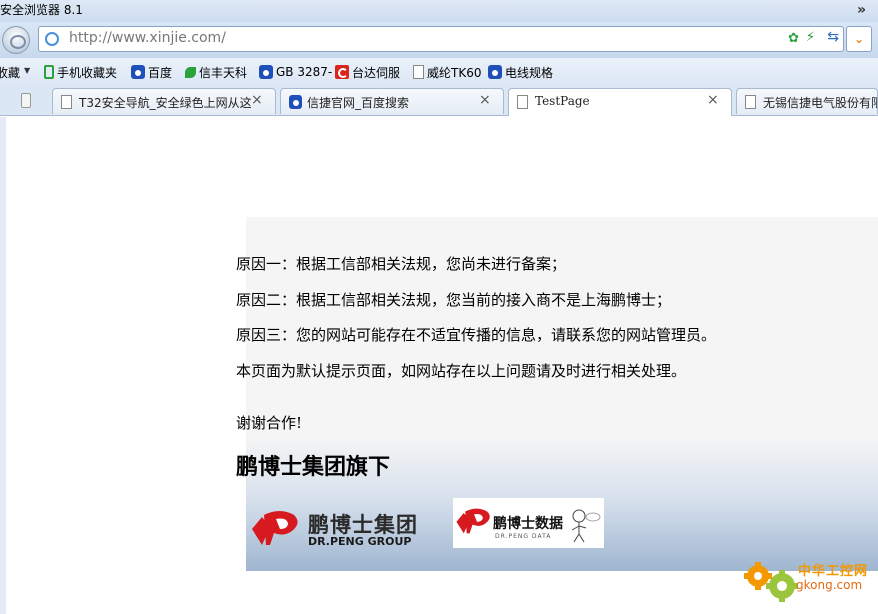  What do you see at coordinates (275, 528) in the screenshot?
I see `drpeng-logo-mark-icon` at bounding box center [275, 528].